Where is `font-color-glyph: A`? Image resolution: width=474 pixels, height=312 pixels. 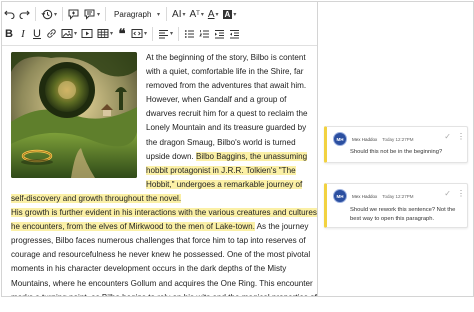 font-color-glyph: A is located at coordinates (211, 14).